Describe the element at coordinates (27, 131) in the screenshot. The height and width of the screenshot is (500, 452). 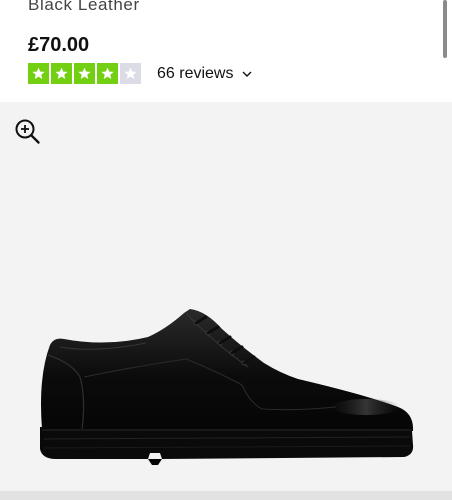
I see `zoom-in-icon` at that location.